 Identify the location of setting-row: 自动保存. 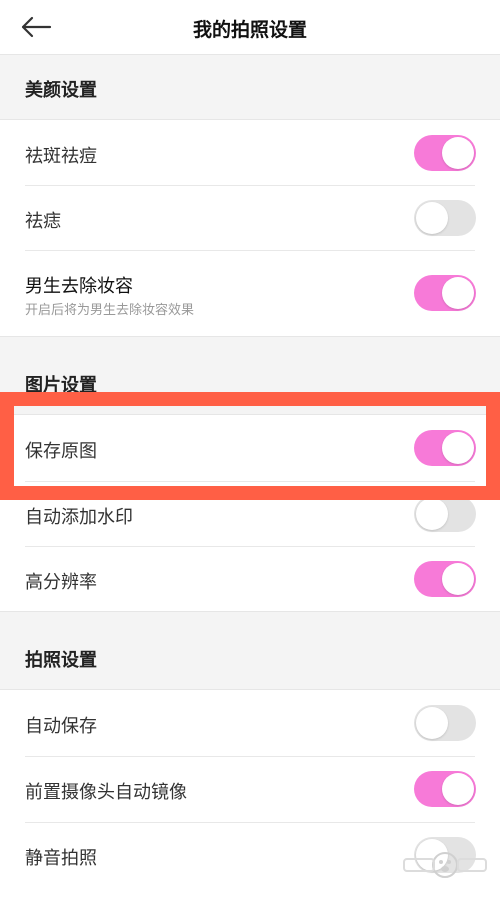
(250, 723).